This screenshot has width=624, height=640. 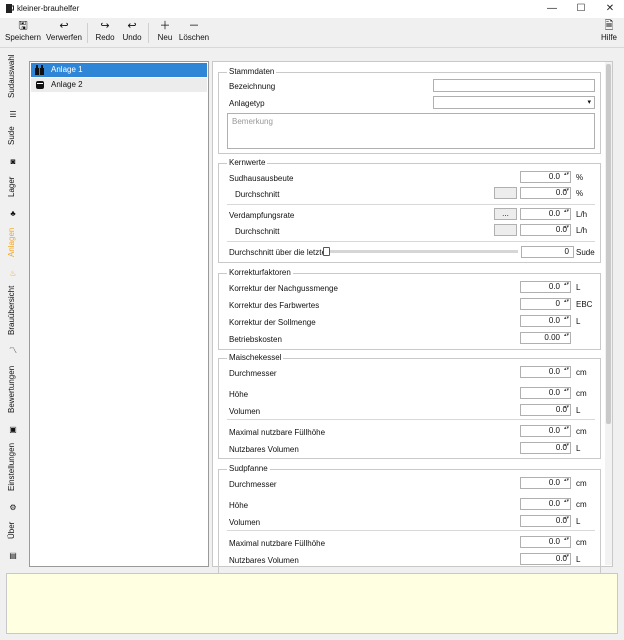 I want to click on group-title: Kernwerte, so click(x=247, y=162).